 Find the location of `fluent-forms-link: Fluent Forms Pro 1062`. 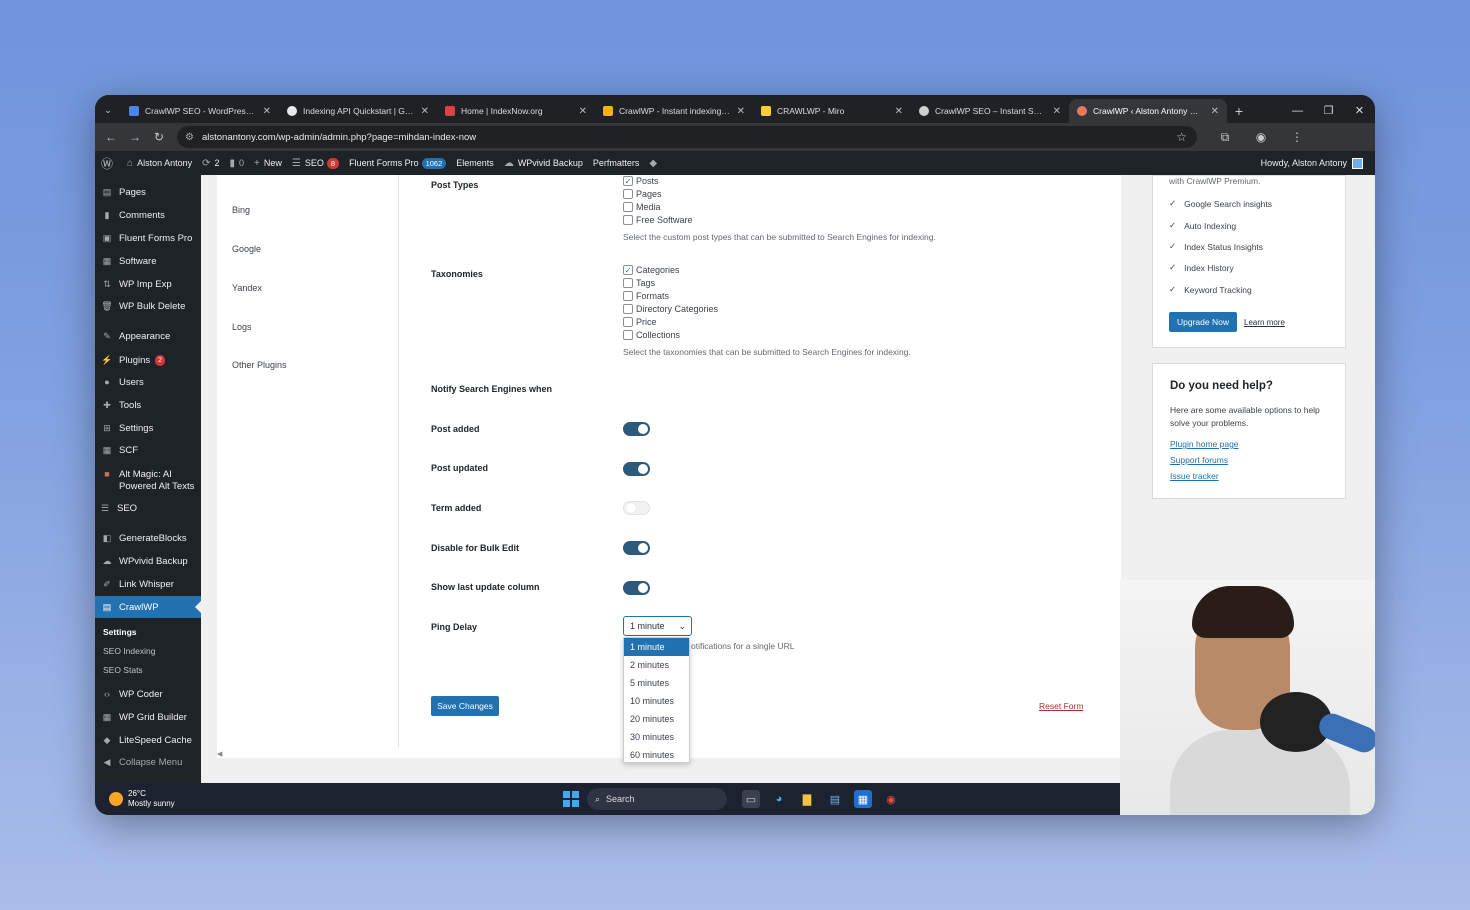

fluent-forms-link: Fluent Forms Pro 1062 is located at coordinates (398, 163).